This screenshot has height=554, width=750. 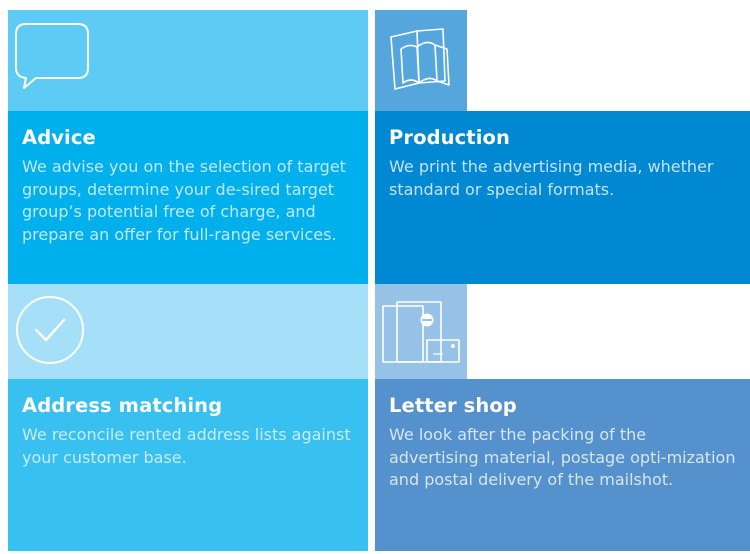 I want to click on brochures-icon, so click(x=420, y=59).